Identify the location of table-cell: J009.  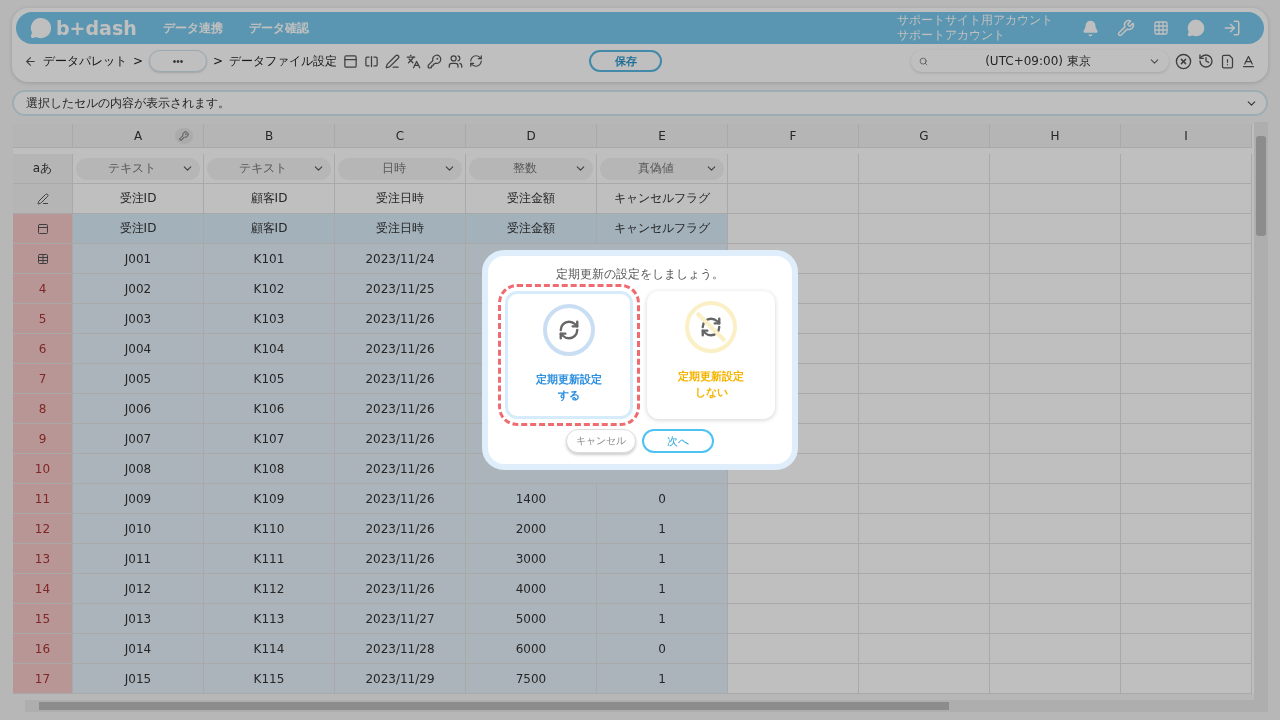
(138, 499).